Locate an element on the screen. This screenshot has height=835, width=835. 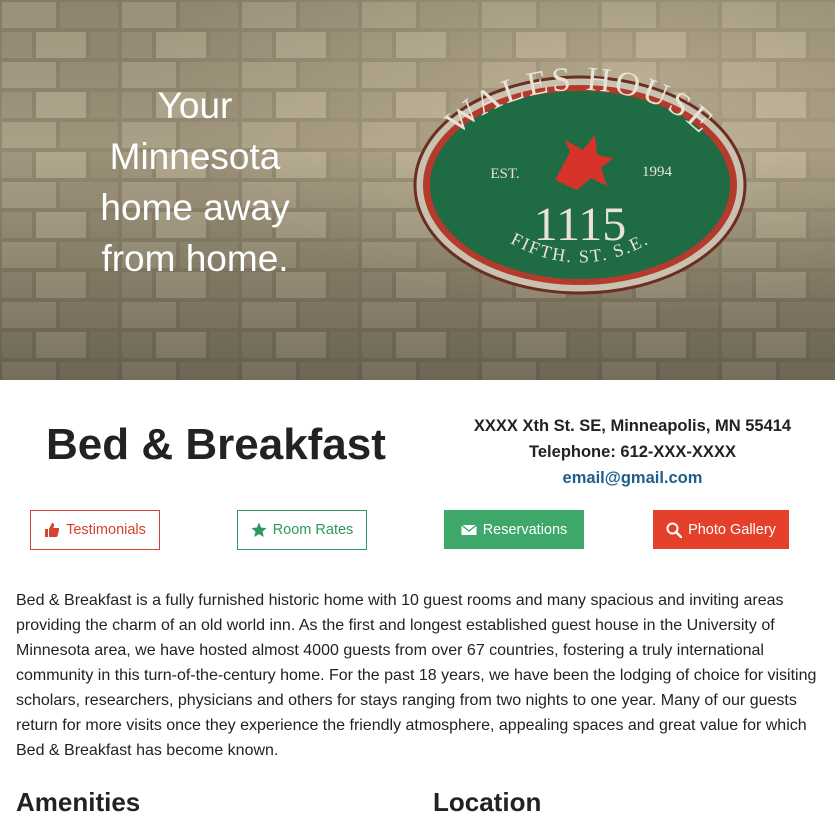
address: XXXX Xth St. SE, Minneapolis, MN 55414 is located at coordinates (632, 426).